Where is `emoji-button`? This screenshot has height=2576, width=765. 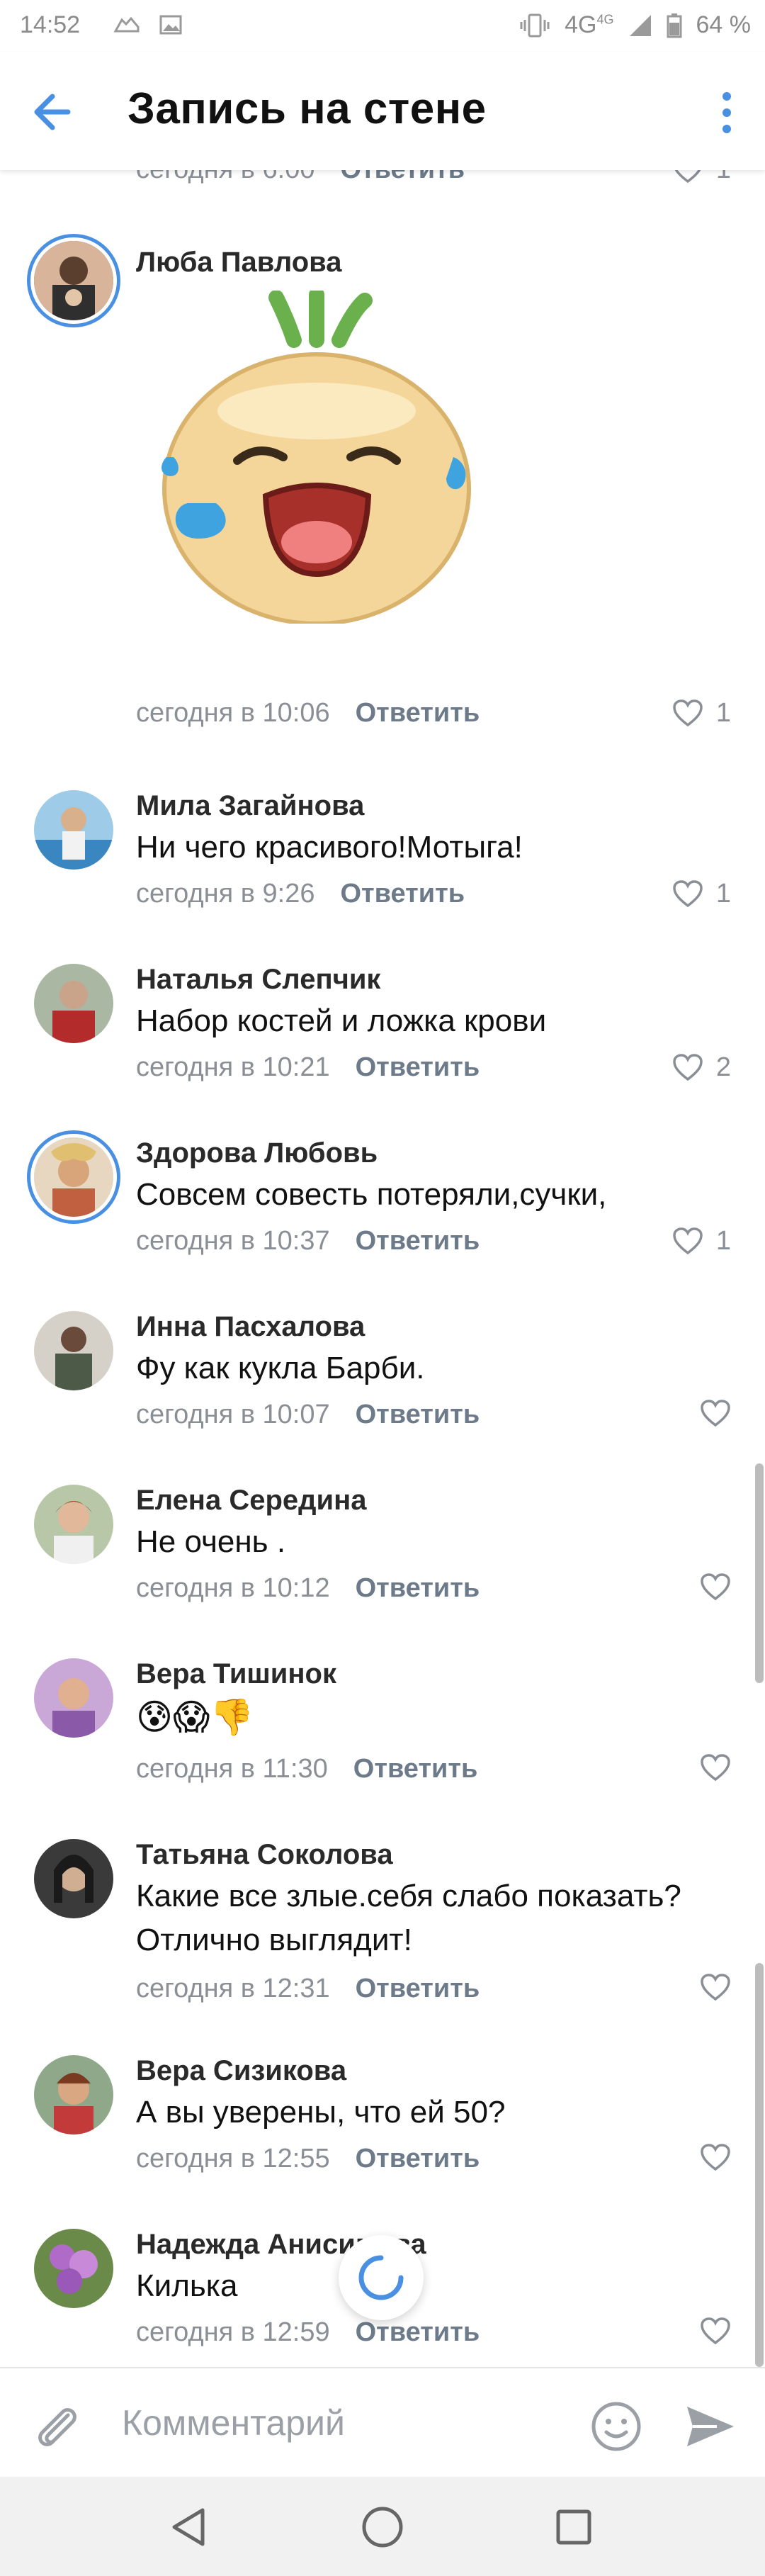
emoji-button is located at coordinates (616, 2426).